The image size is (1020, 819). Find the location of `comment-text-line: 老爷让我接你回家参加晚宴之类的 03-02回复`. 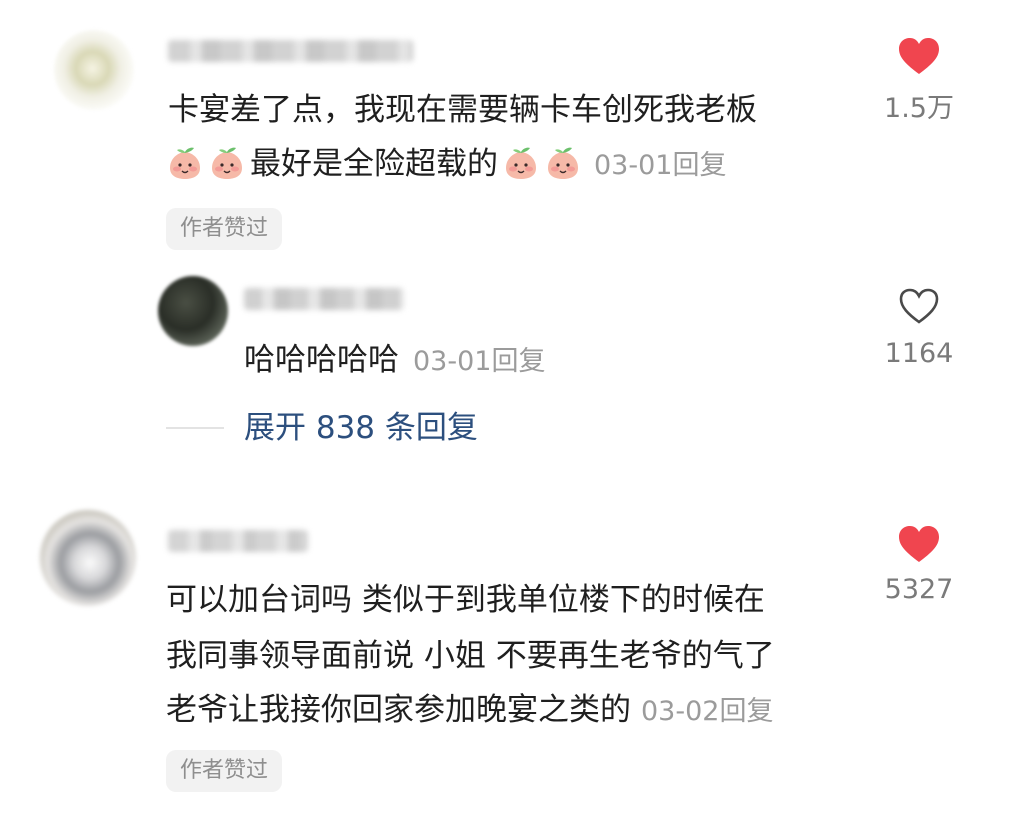

comment-text-line: 老爷让我接你回家参加晚宴之类的 03-02回复 is located at coordinates (469, 711).